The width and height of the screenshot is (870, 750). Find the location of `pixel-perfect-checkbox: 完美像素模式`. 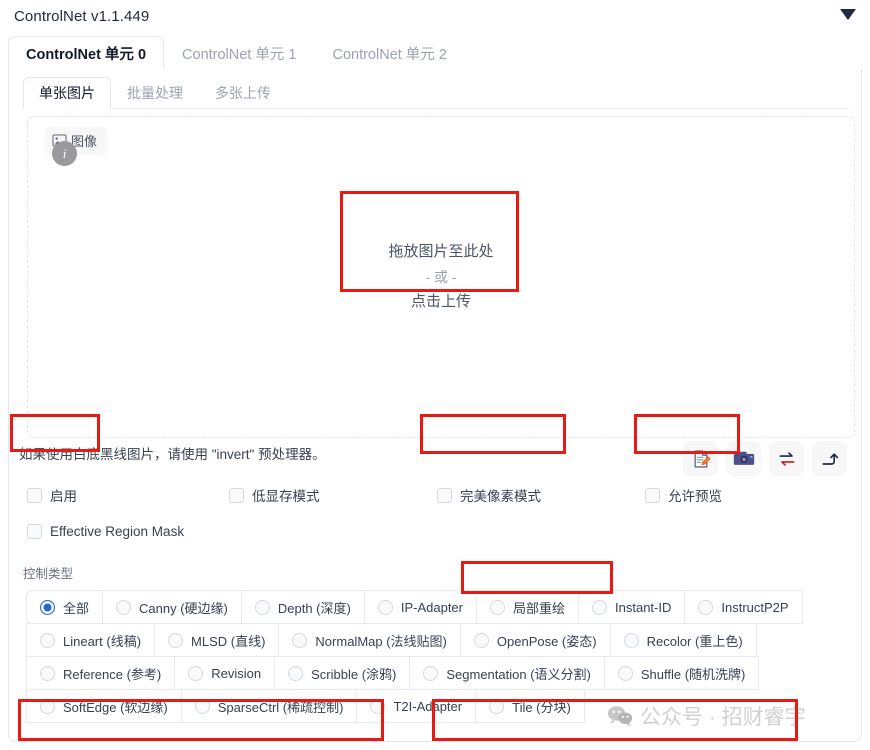

pixel-perfect-checkbox: 完美像素模式 is located at coordinates (489, 495).